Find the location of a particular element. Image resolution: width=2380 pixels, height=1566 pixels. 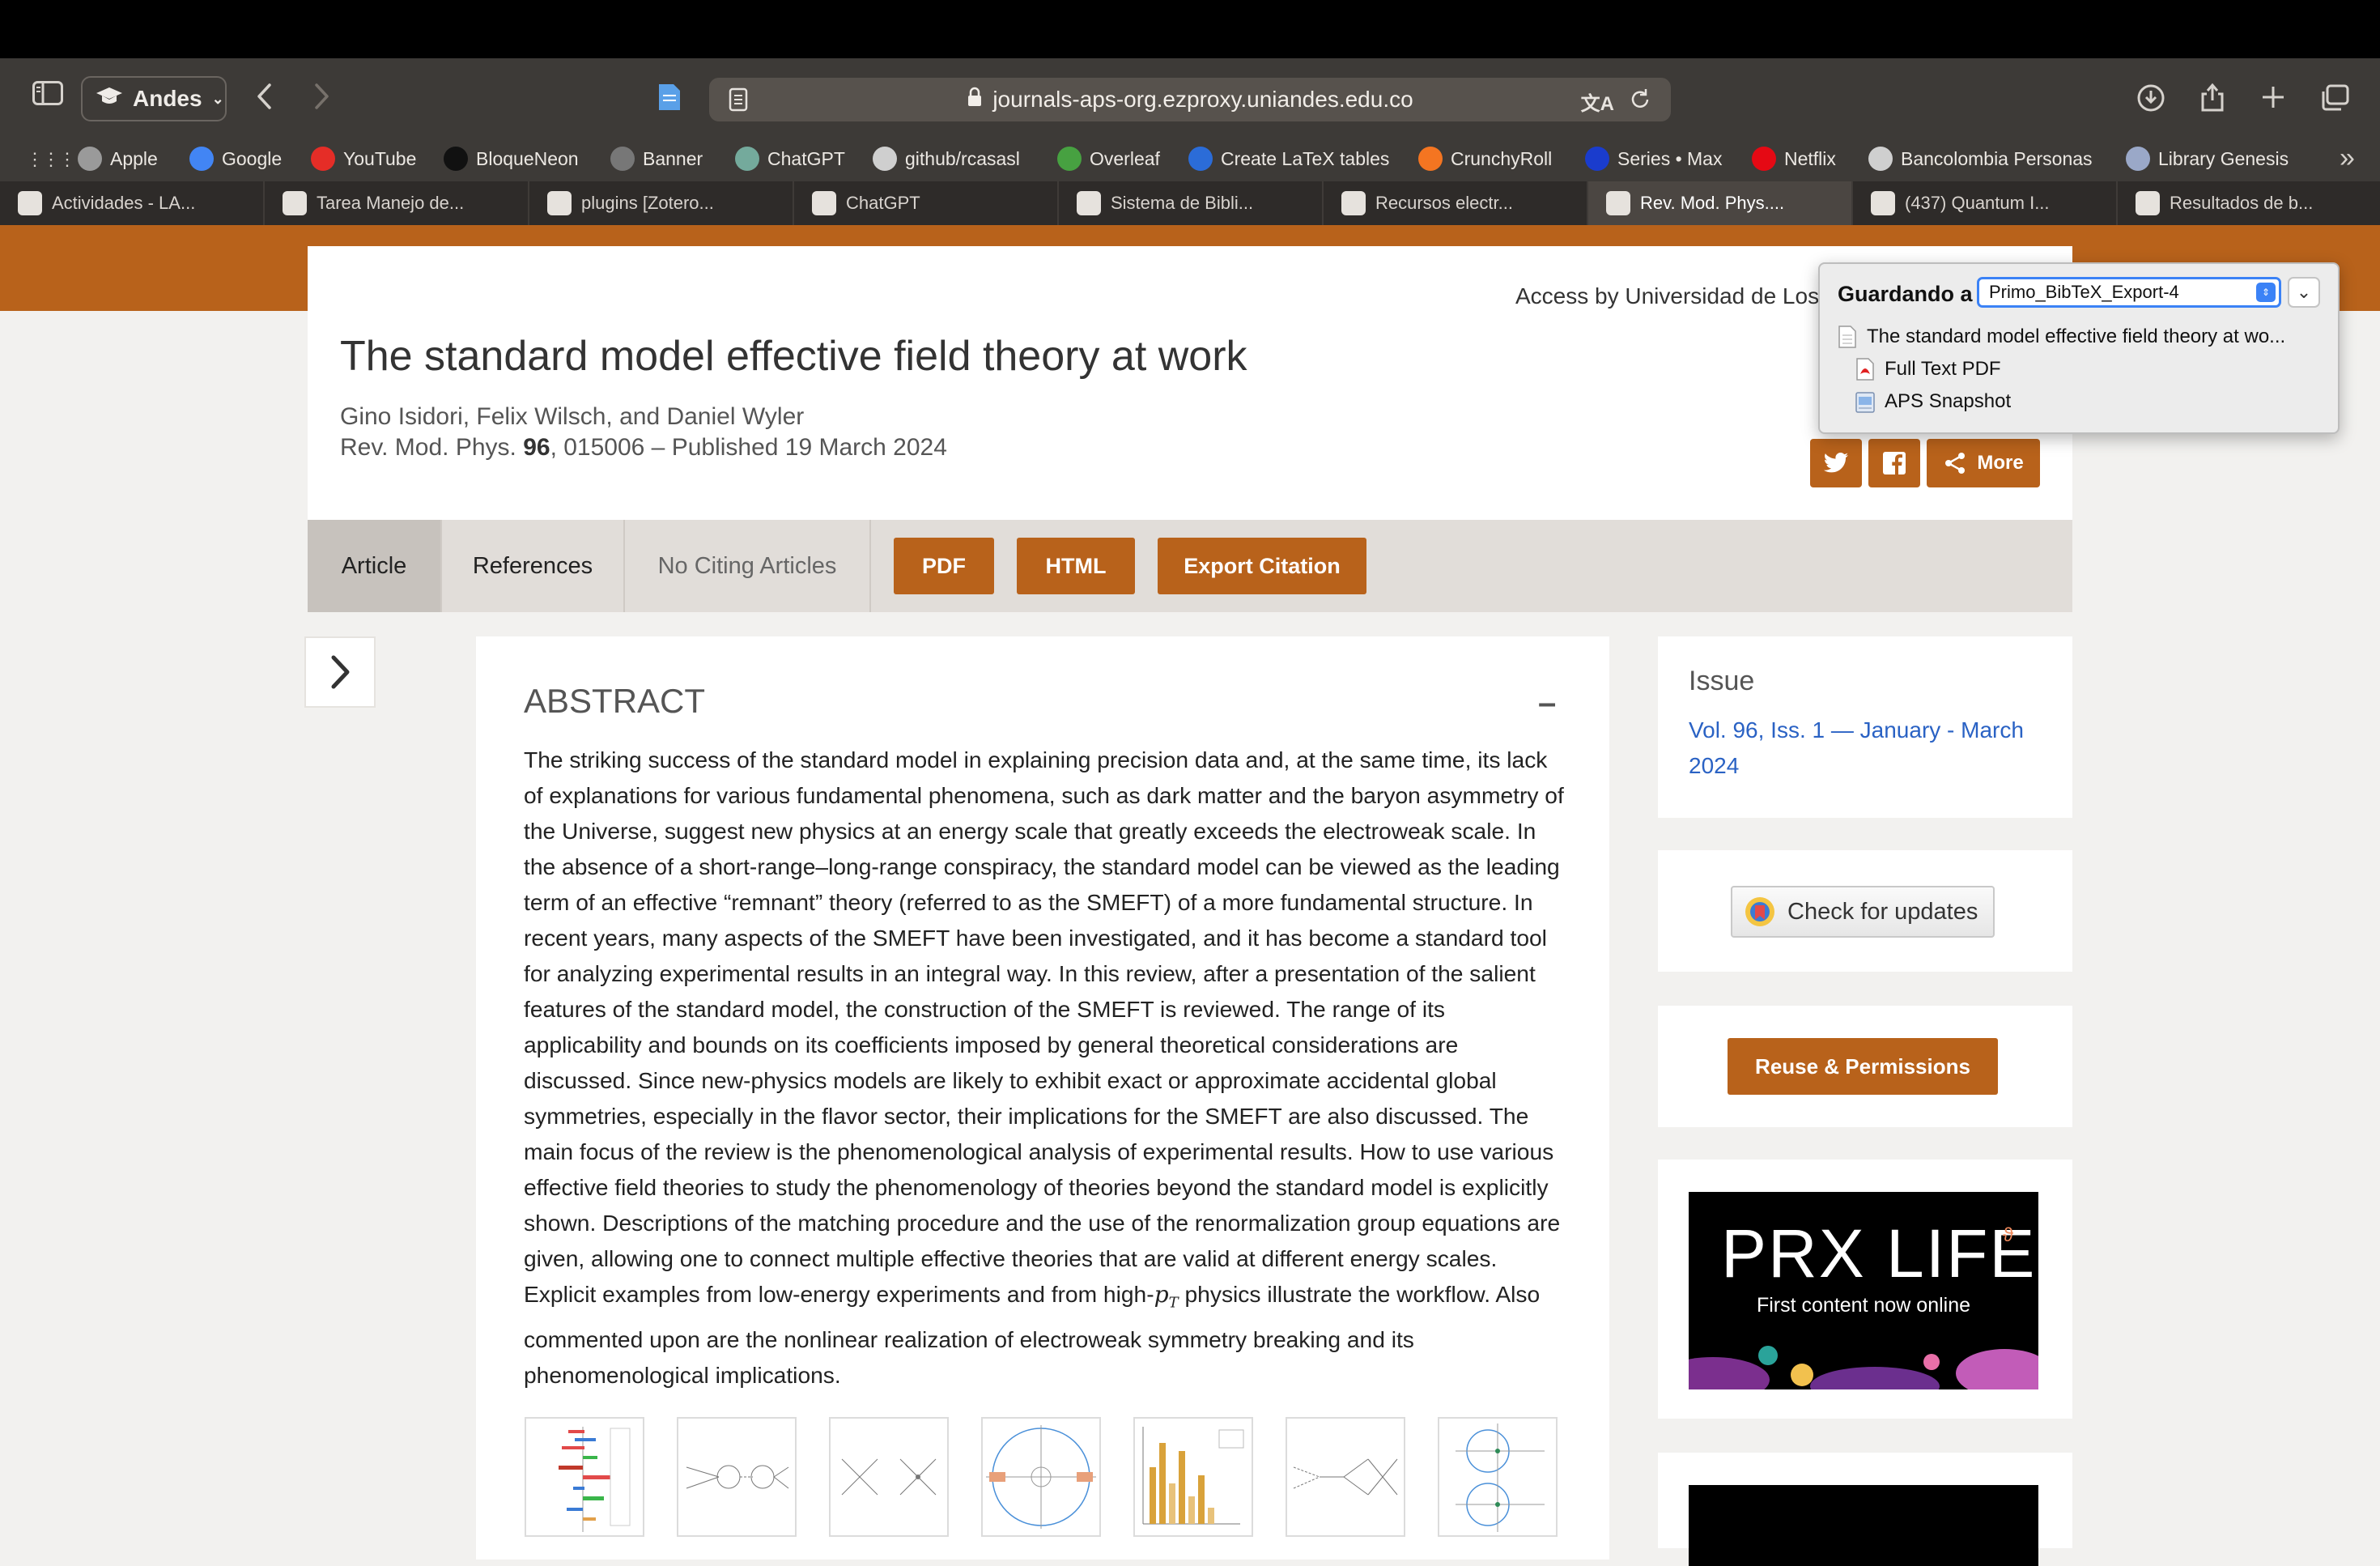

facebook-icon is located at coordinates (1895, 463).